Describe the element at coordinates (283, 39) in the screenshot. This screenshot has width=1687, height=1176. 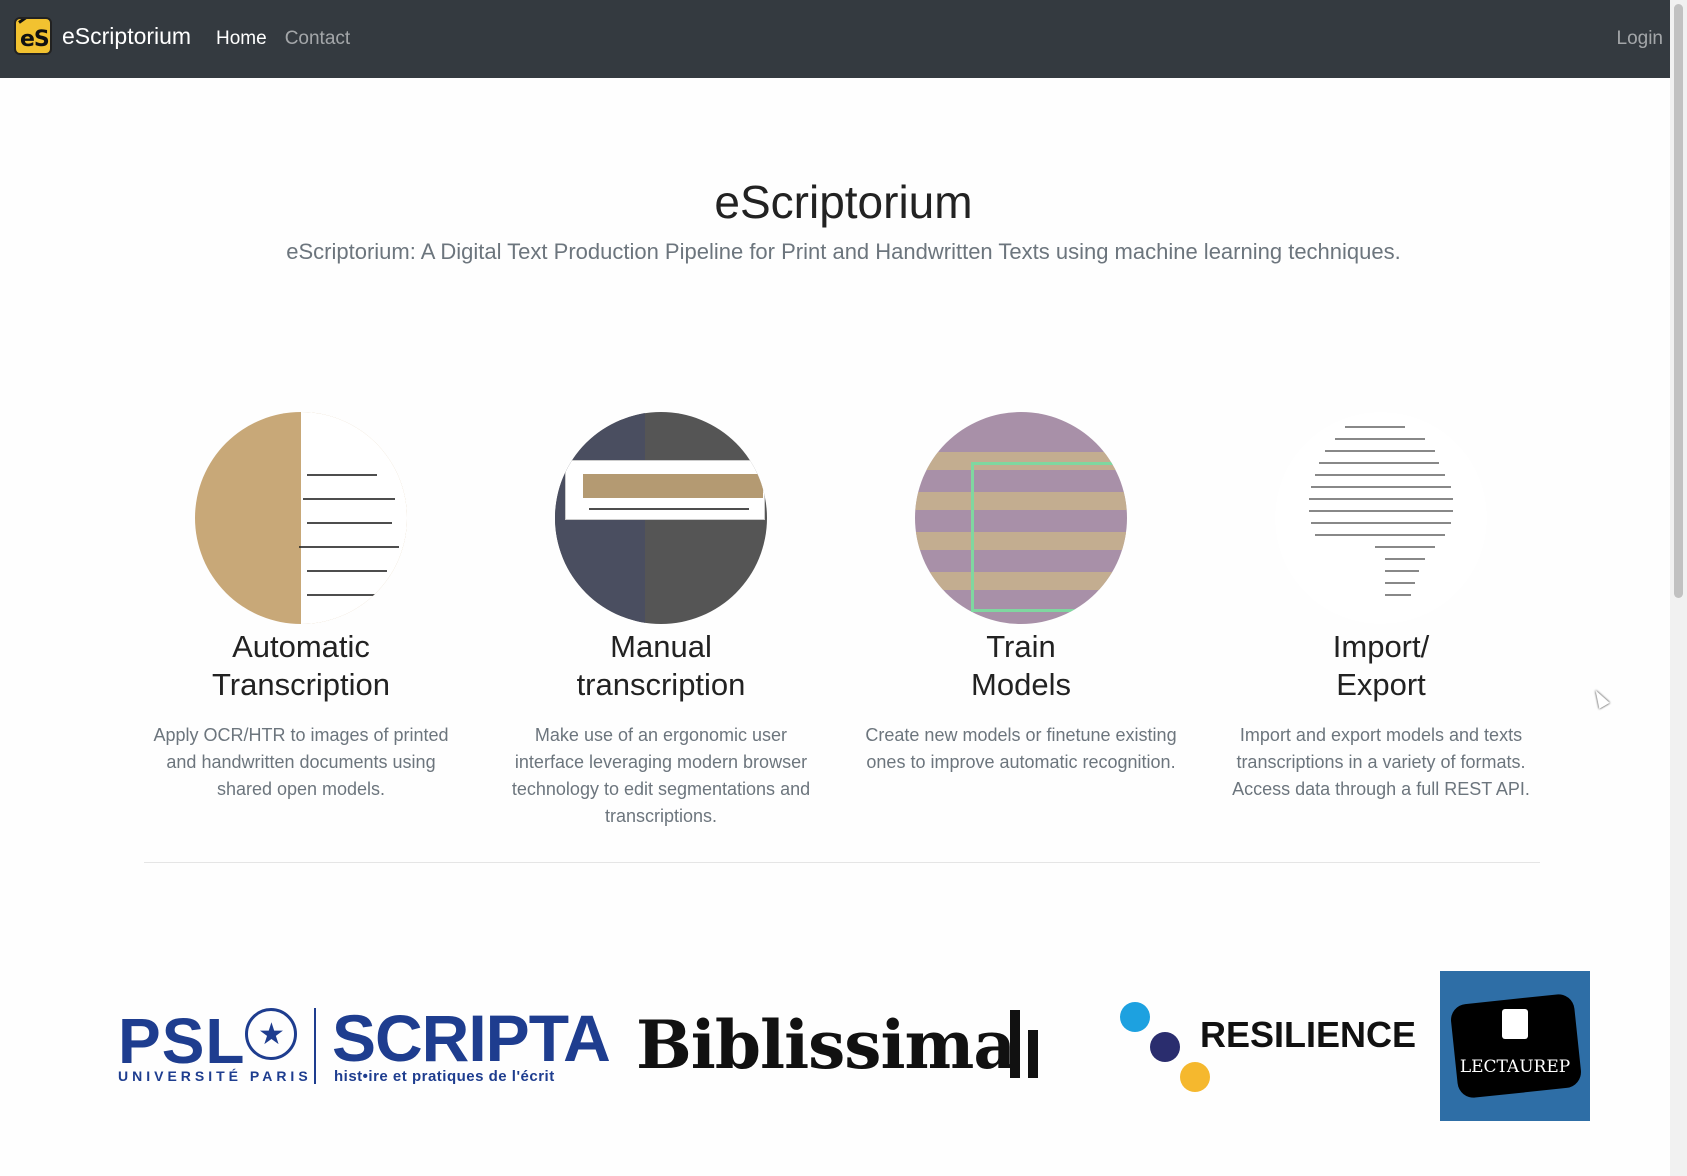
I see `nav-links: Home Contact` at that location.